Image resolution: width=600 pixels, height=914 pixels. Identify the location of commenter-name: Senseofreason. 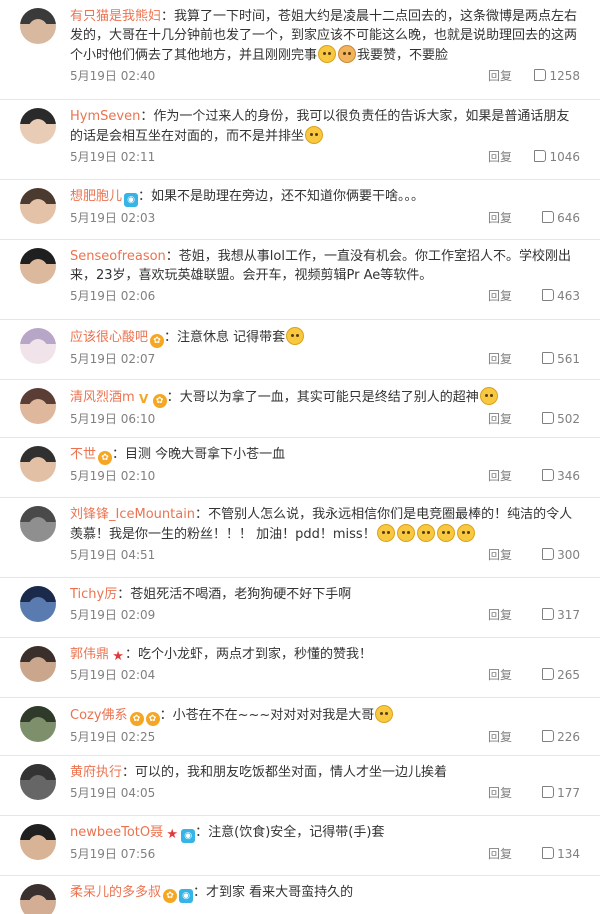
(118, 256).